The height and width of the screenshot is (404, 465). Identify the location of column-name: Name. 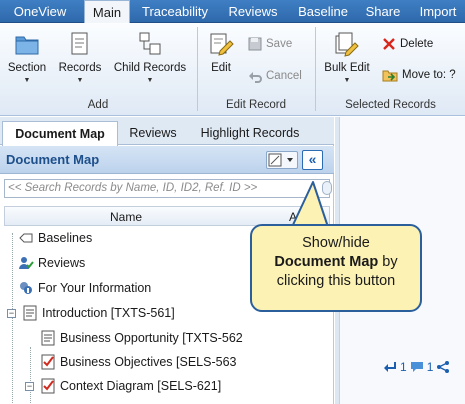
(126, 217).